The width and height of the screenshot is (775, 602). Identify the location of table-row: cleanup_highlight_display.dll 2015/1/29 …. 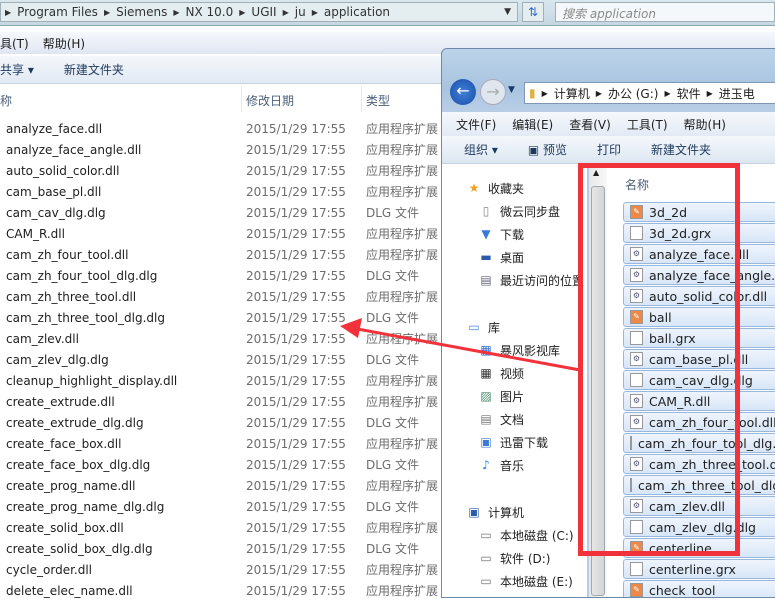
(220, 381).